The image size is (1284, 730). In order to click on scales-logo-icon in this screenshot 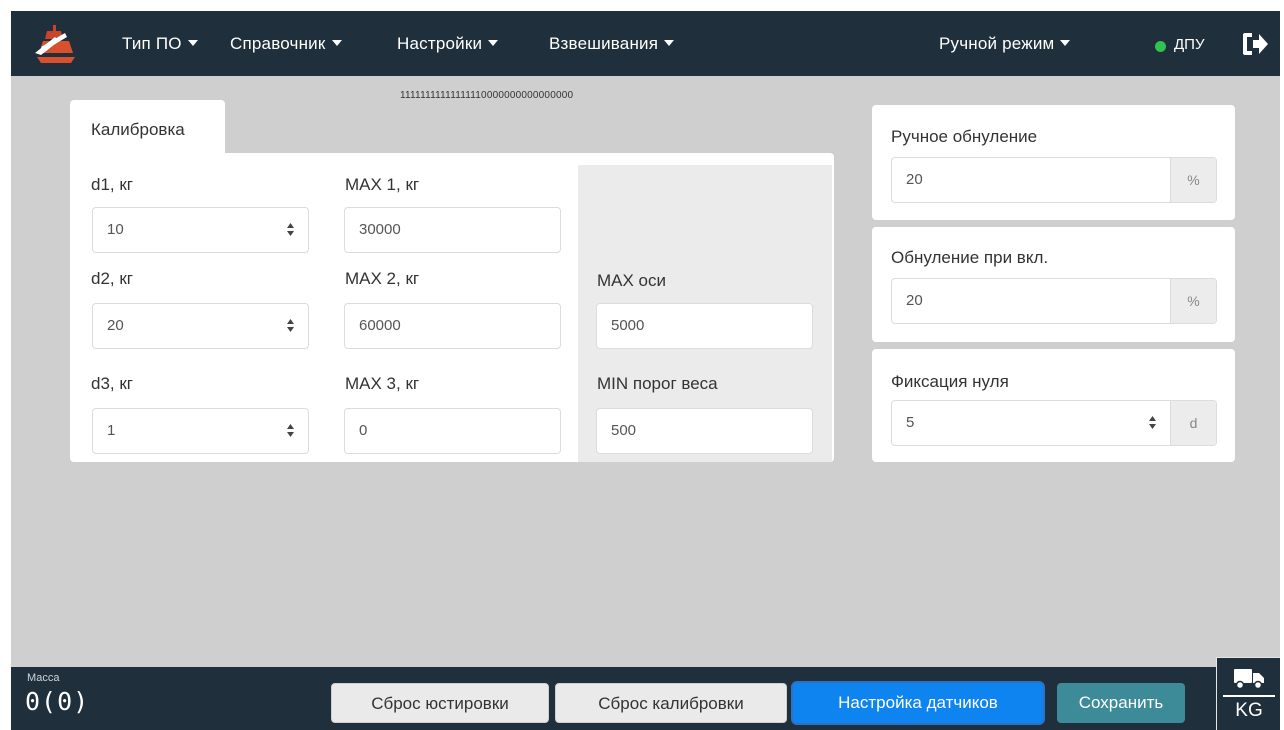, I will do `click(56, 44)`.